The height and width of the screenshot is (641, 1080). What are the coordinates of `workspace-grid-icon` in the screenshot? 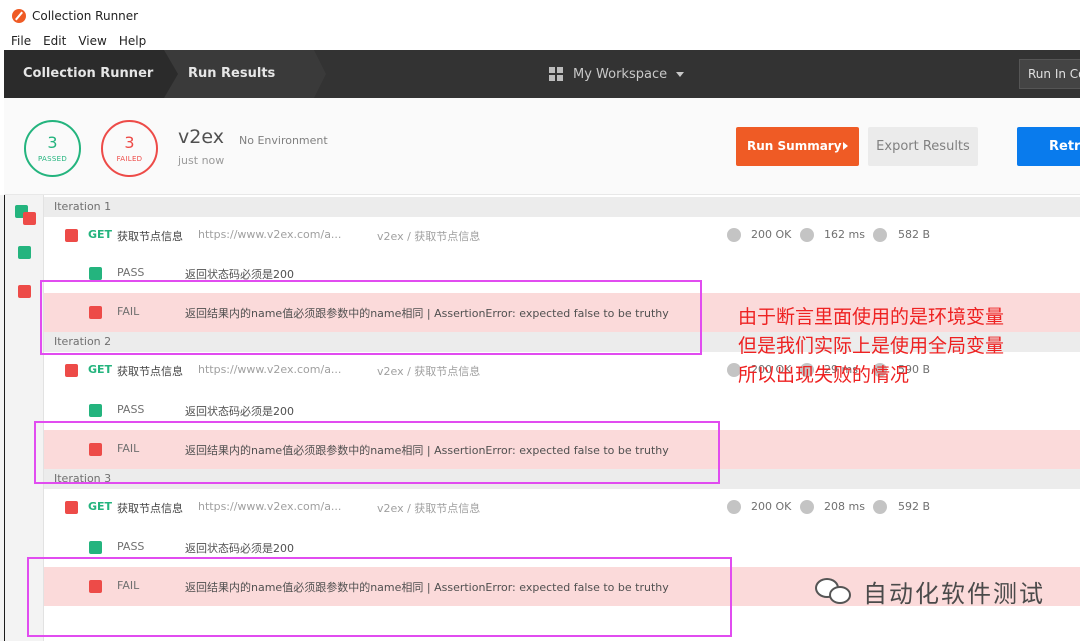 It's located at (556, 74).